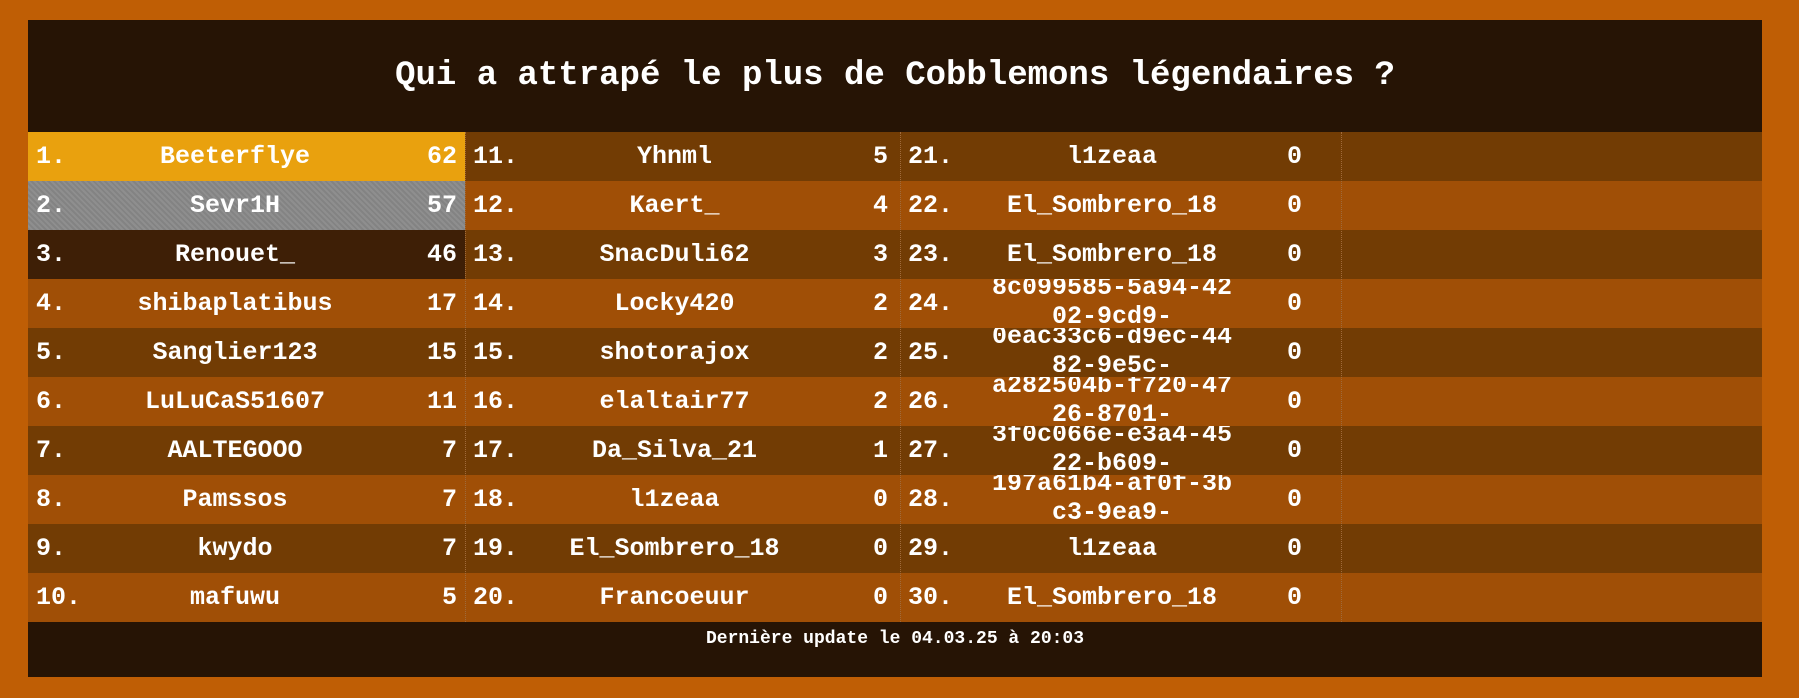 The width and height of the screenshot is (1799, 698). I want to click on entry-catch-count: 3, so click(880, 254).